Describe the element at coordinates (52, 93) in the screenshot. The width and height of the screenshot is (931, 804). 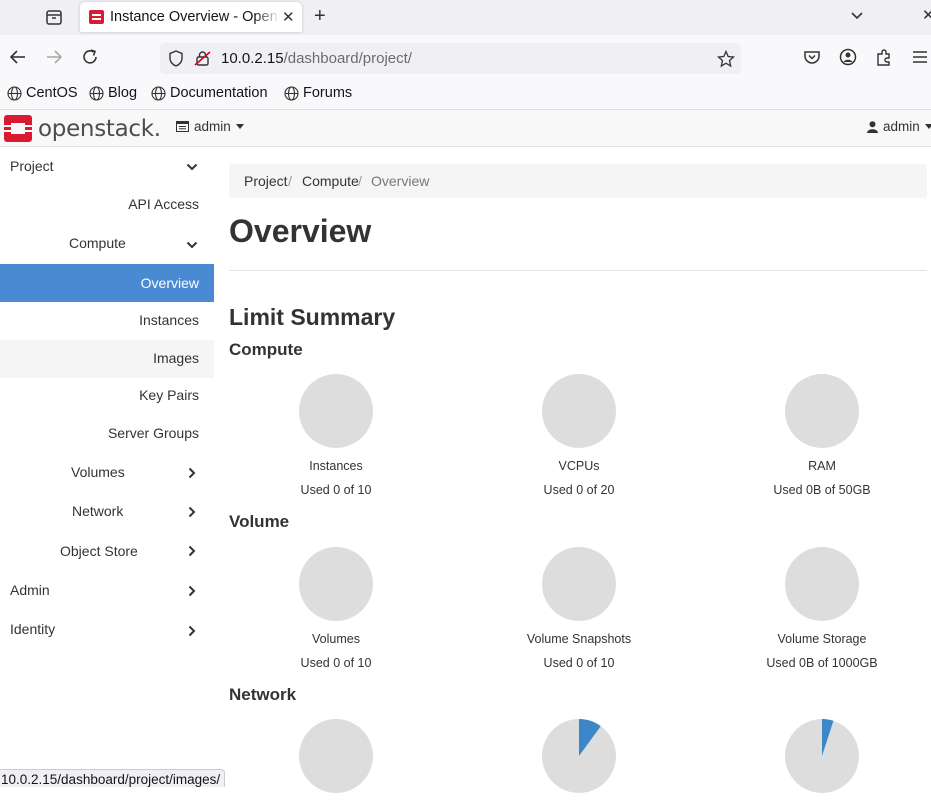
I see `bookmark-label: CentOS` at that location.